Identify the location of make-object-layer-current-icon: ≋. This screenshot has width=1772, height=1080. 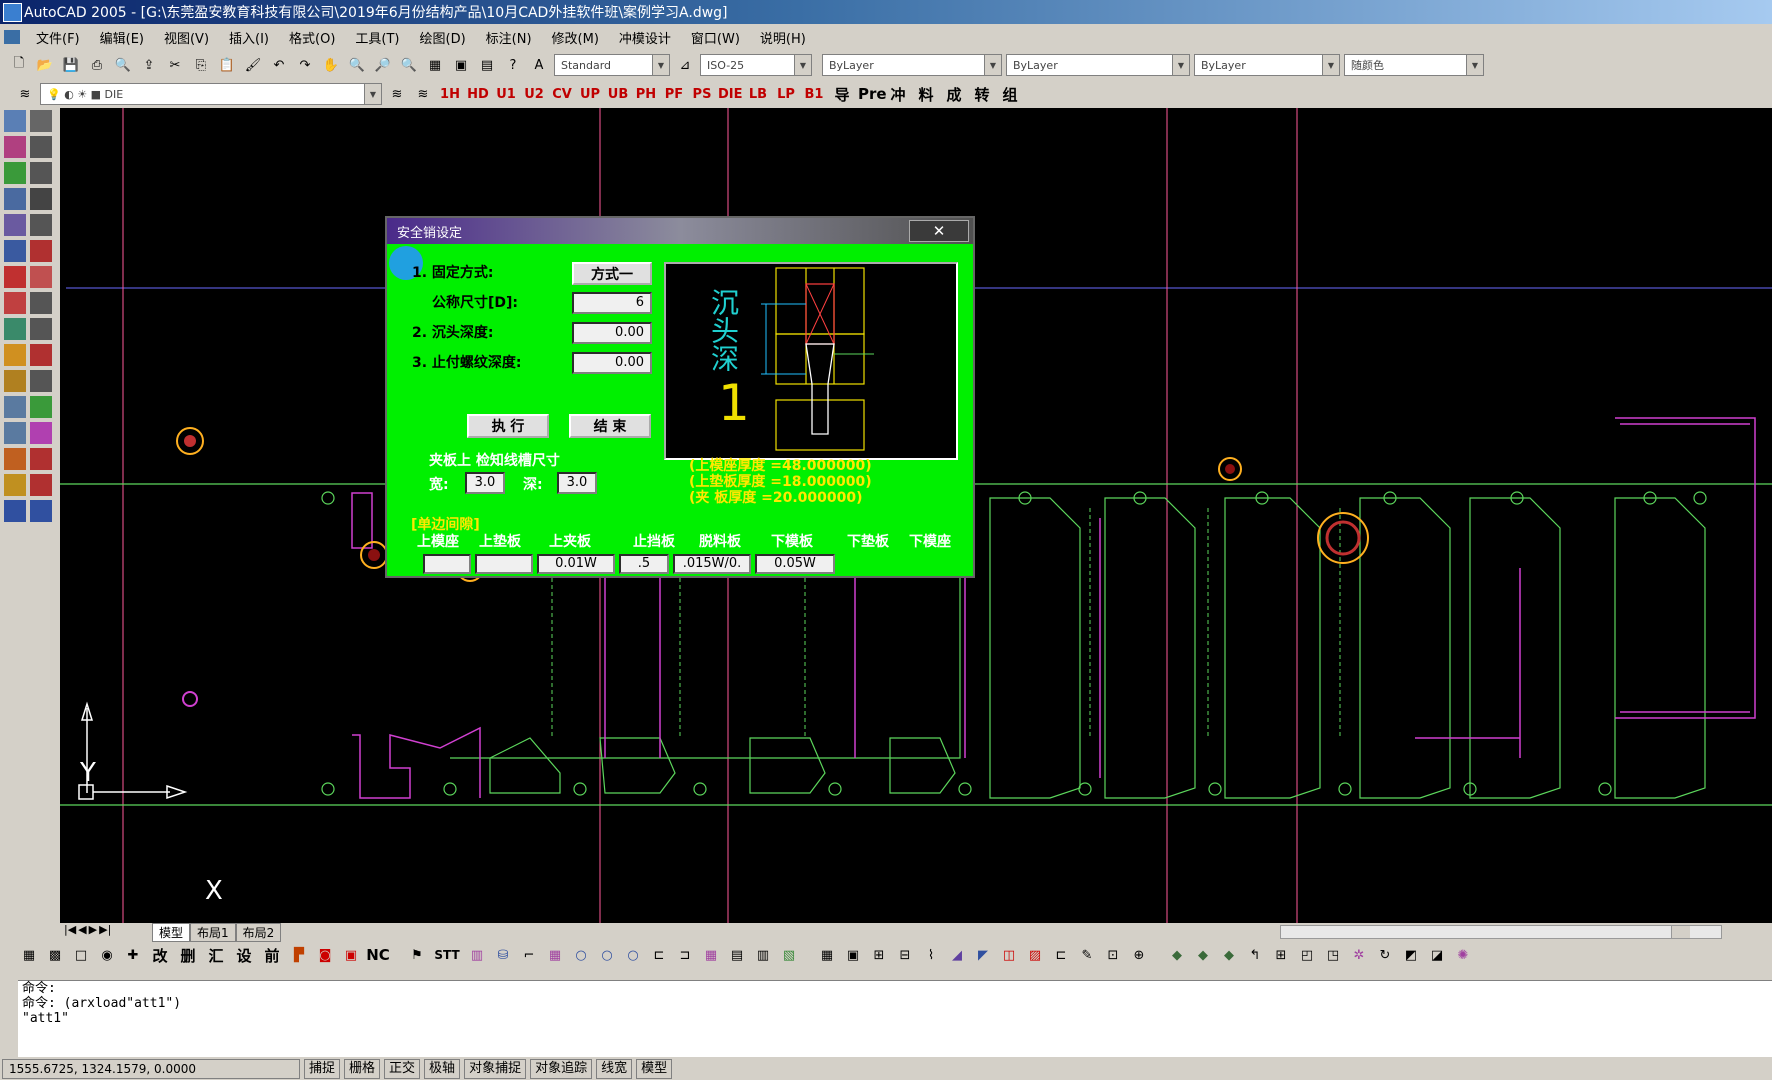
(397, 94).